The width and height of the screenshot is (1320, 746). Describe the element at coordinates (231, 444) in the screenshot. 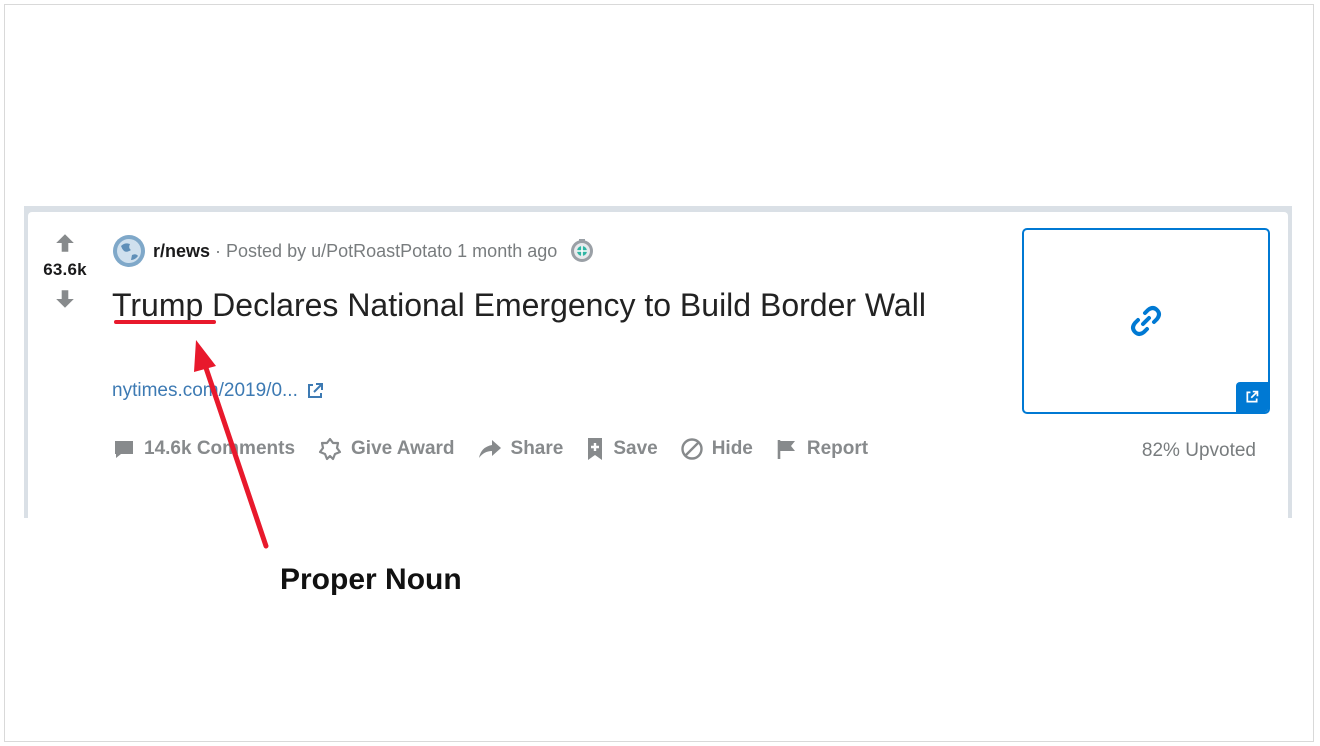

I see `annotation-arrow` at that location.